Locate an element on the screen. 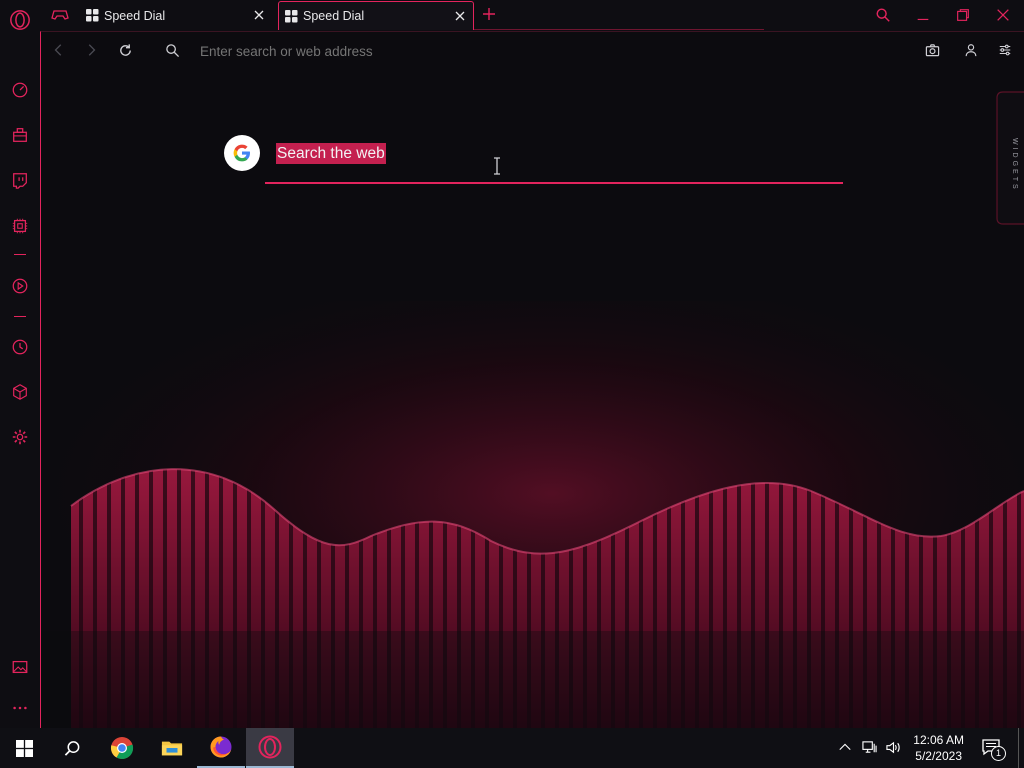  account-icon is located at coordinates (971, 50).